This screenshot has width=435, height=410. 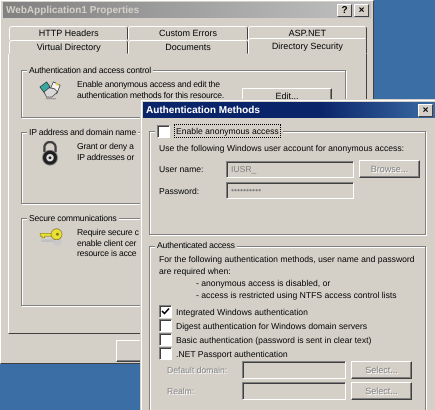 What do you see at coordinates (203, 110) in the screenshot?
I see `dialog-title: Authentication Methods` at bounding box center [203, 110].